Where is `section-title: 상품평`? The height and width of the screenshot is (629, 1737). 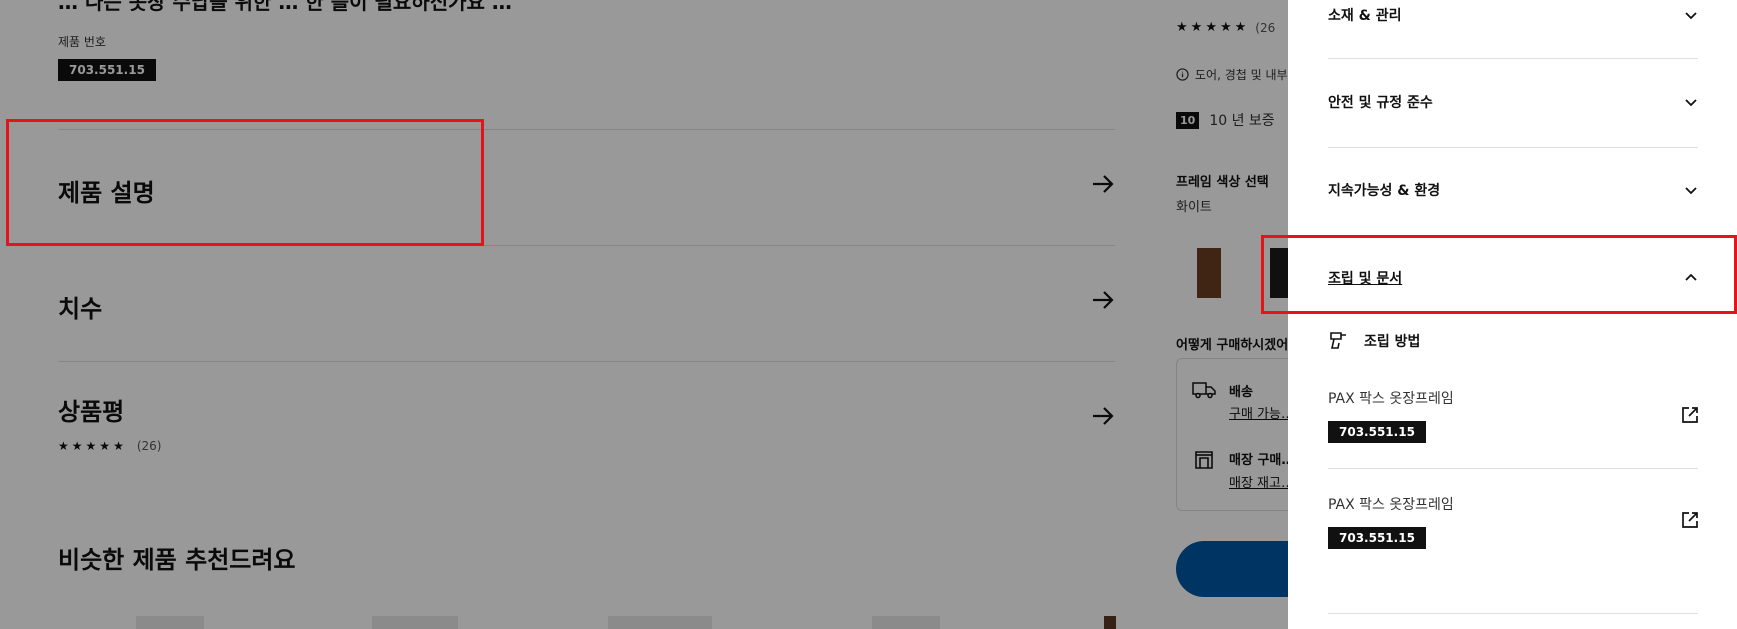
section-title: 상품평 is located at coordinates (91, 412).